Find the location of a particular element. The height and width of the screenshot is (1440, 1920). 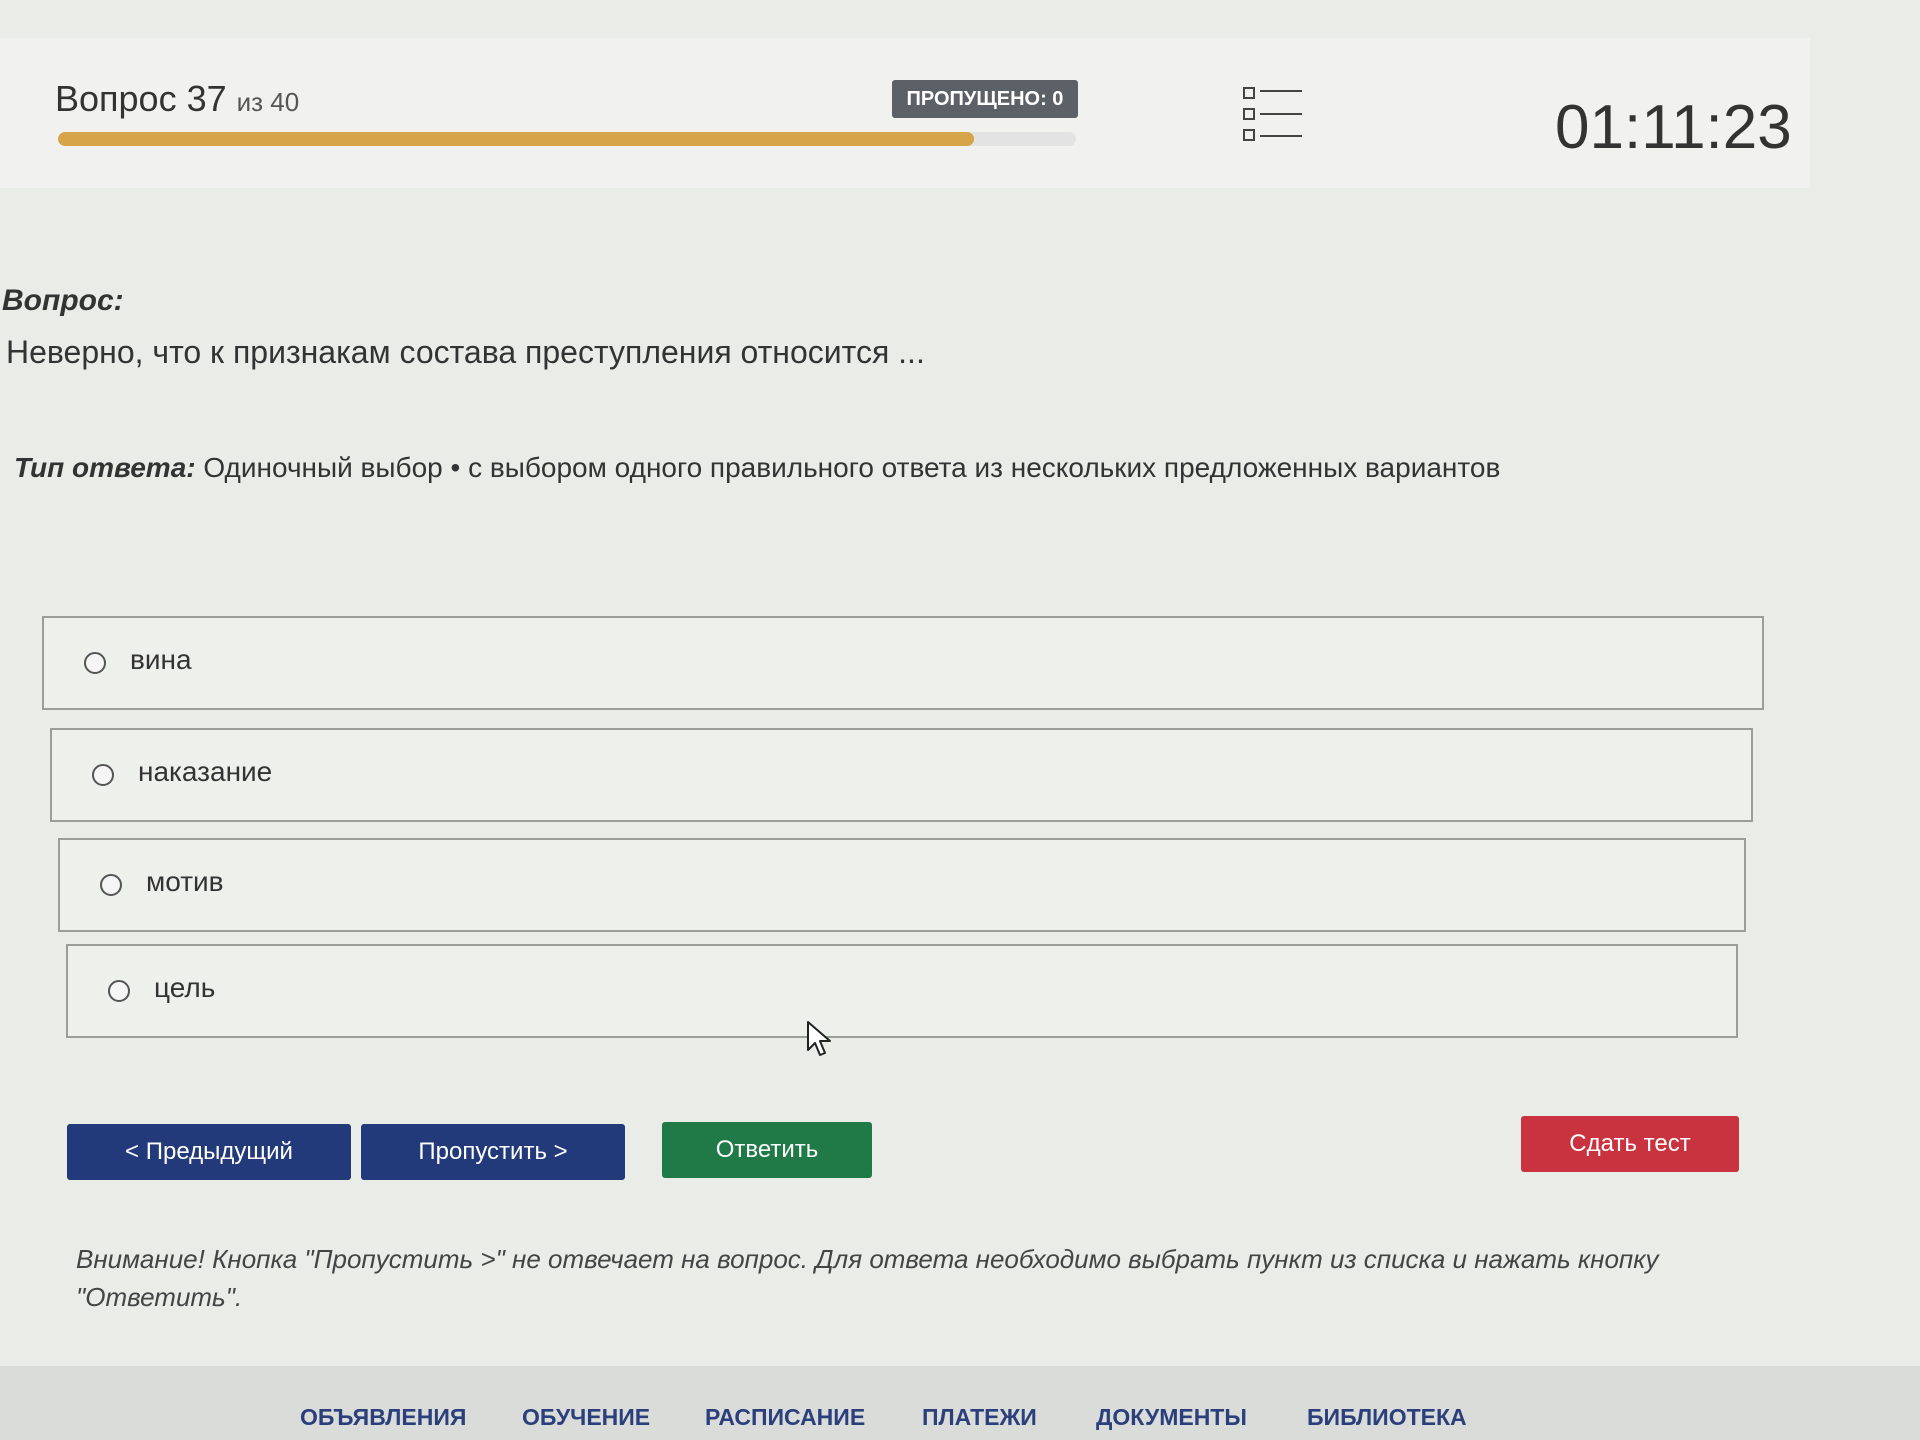

progress-bar-fill is located at coordinates (516, 139).